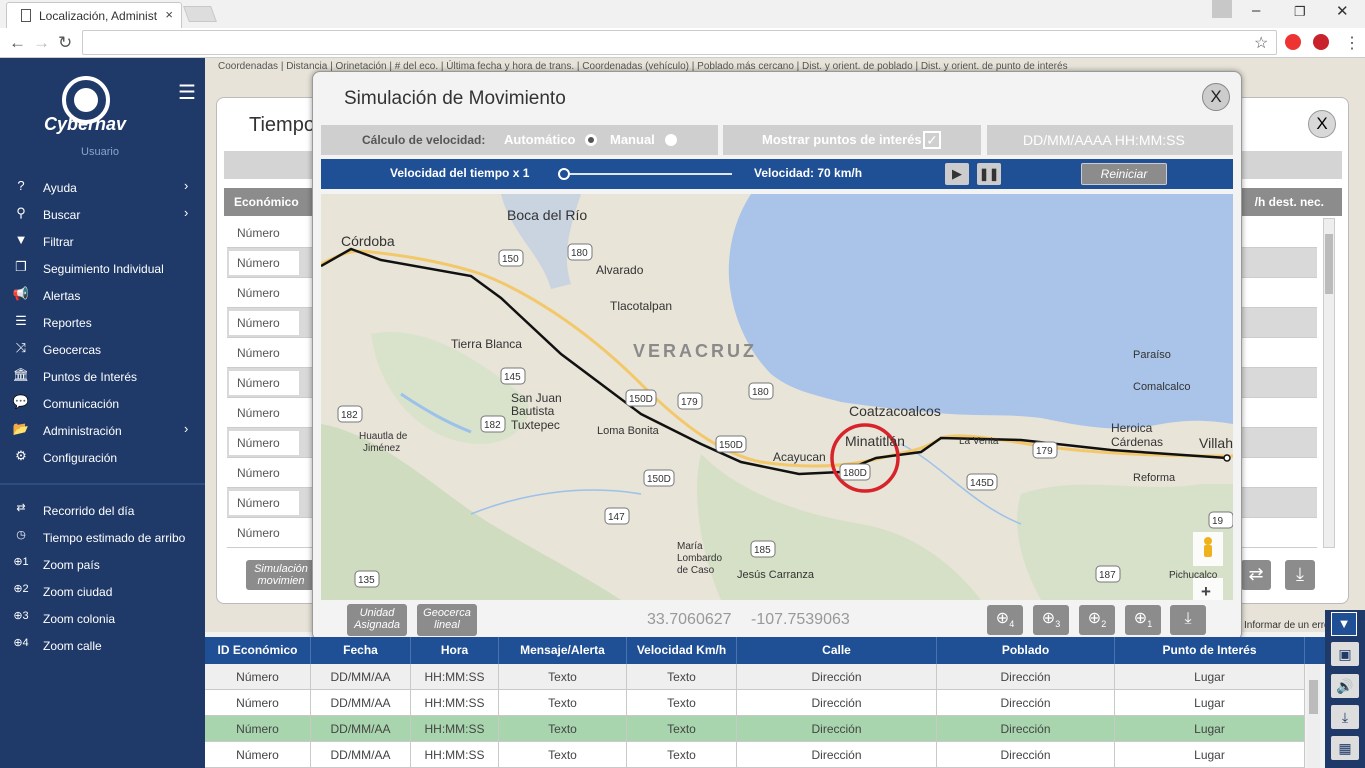 The width and height of the screenshot is (1365, 768). What do you see at coordinates (1322, 124) in the screenshot?
I see `panel-close-button: X` at bounding box center [1322, 124].